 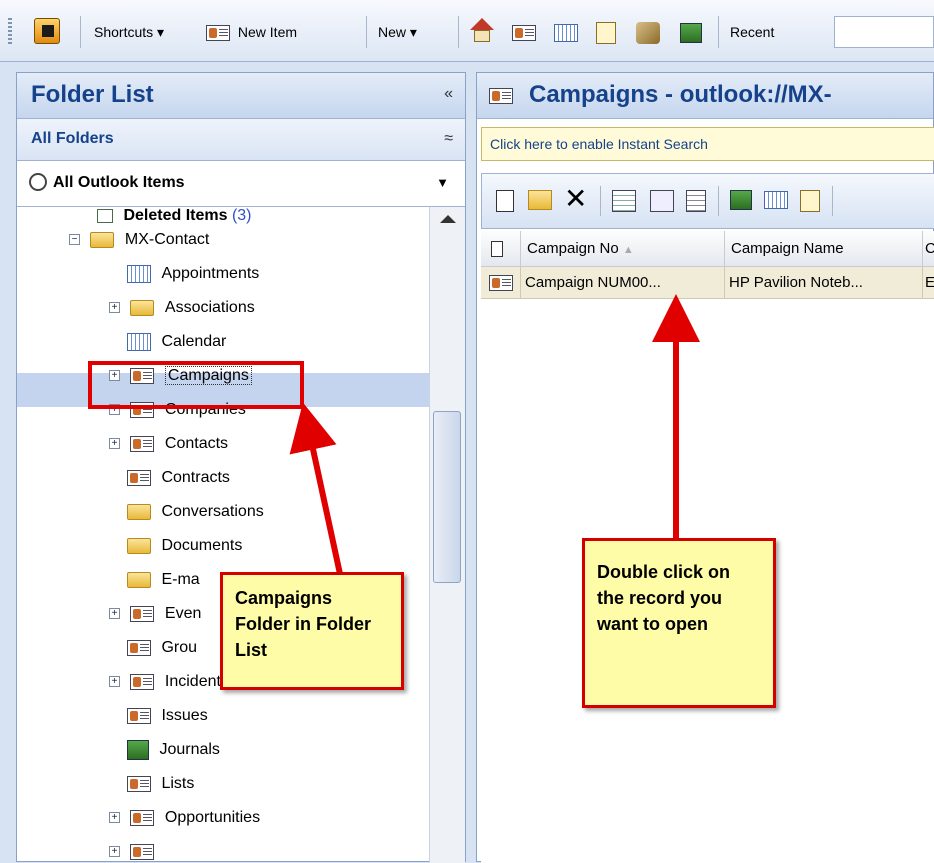 What do you see at coordinates (175, 215) in the screenshot?
I see `tree-item-label: Deleted Items` at bounding box center [175, 215].